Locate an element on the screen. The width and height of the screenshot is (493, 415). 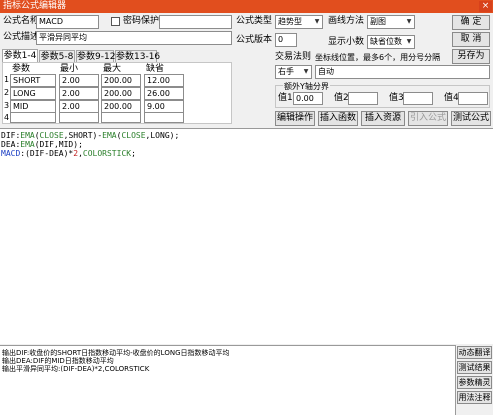
password-label: 密码保护 is located at coordinates (141, 21).